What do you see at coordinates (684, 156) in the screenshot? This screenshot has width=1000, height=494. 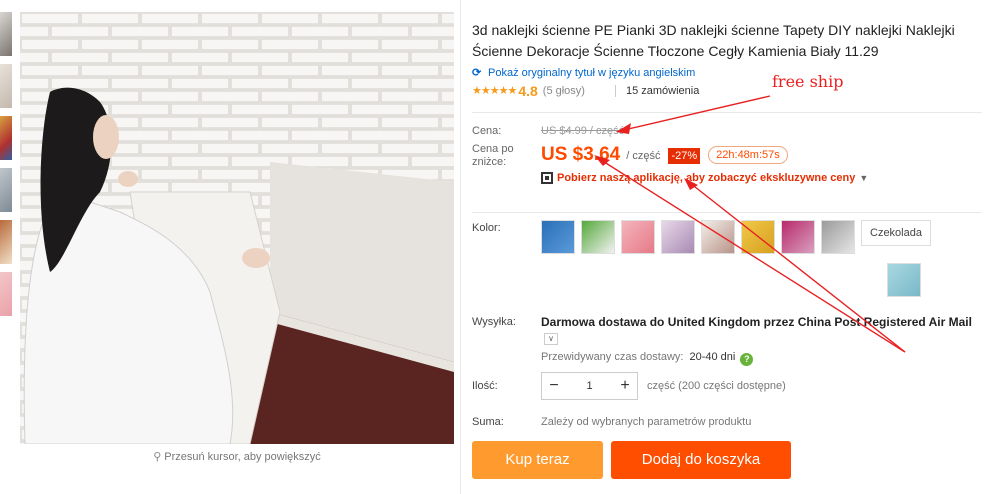 I see `discount-badge: -27%` at bounding box center [684, 156].